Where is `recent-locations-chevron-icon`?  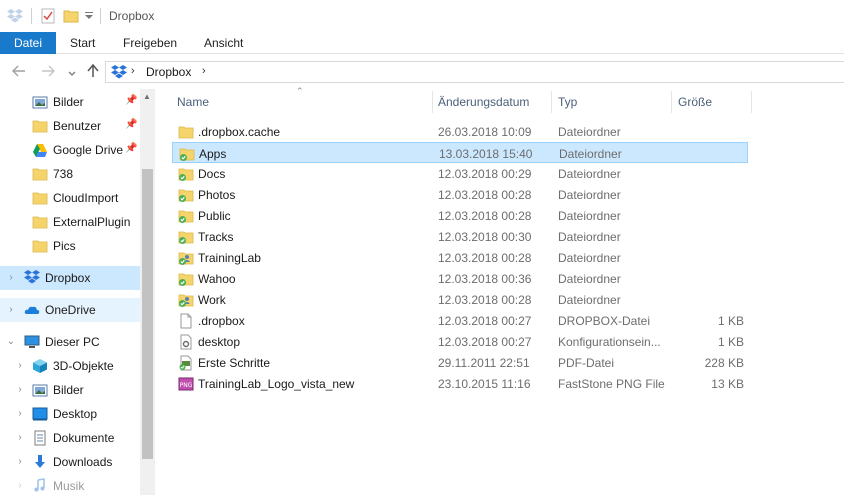 recent-locations-chevron-icon is located at coordinates (72, 72).